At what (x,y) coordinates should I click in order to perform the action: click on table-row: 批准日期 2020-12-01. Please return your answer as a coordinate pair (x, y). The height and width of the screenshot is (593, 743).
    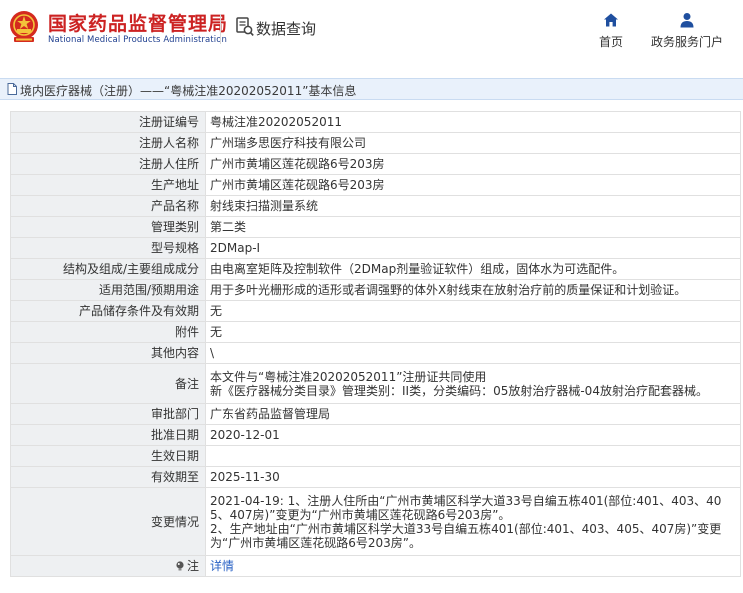
    Looking at the image, I should click on (375, 435).